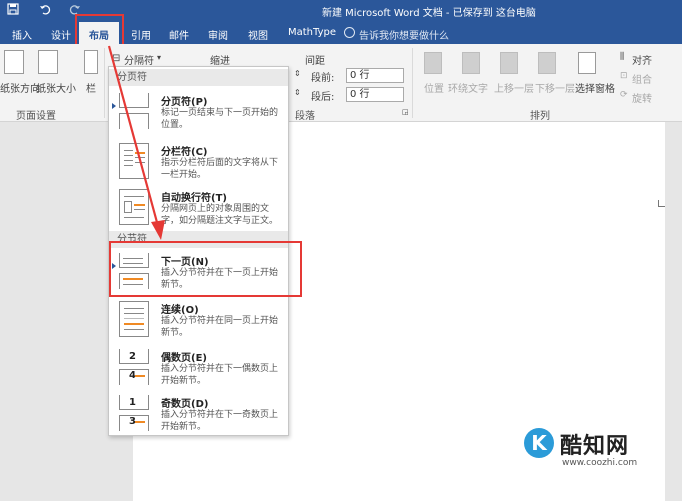  What do you see at coordinates (595, 446) in the screenshot?
I see `watermark-name: 酷知网` at bounding box center [595, 446].